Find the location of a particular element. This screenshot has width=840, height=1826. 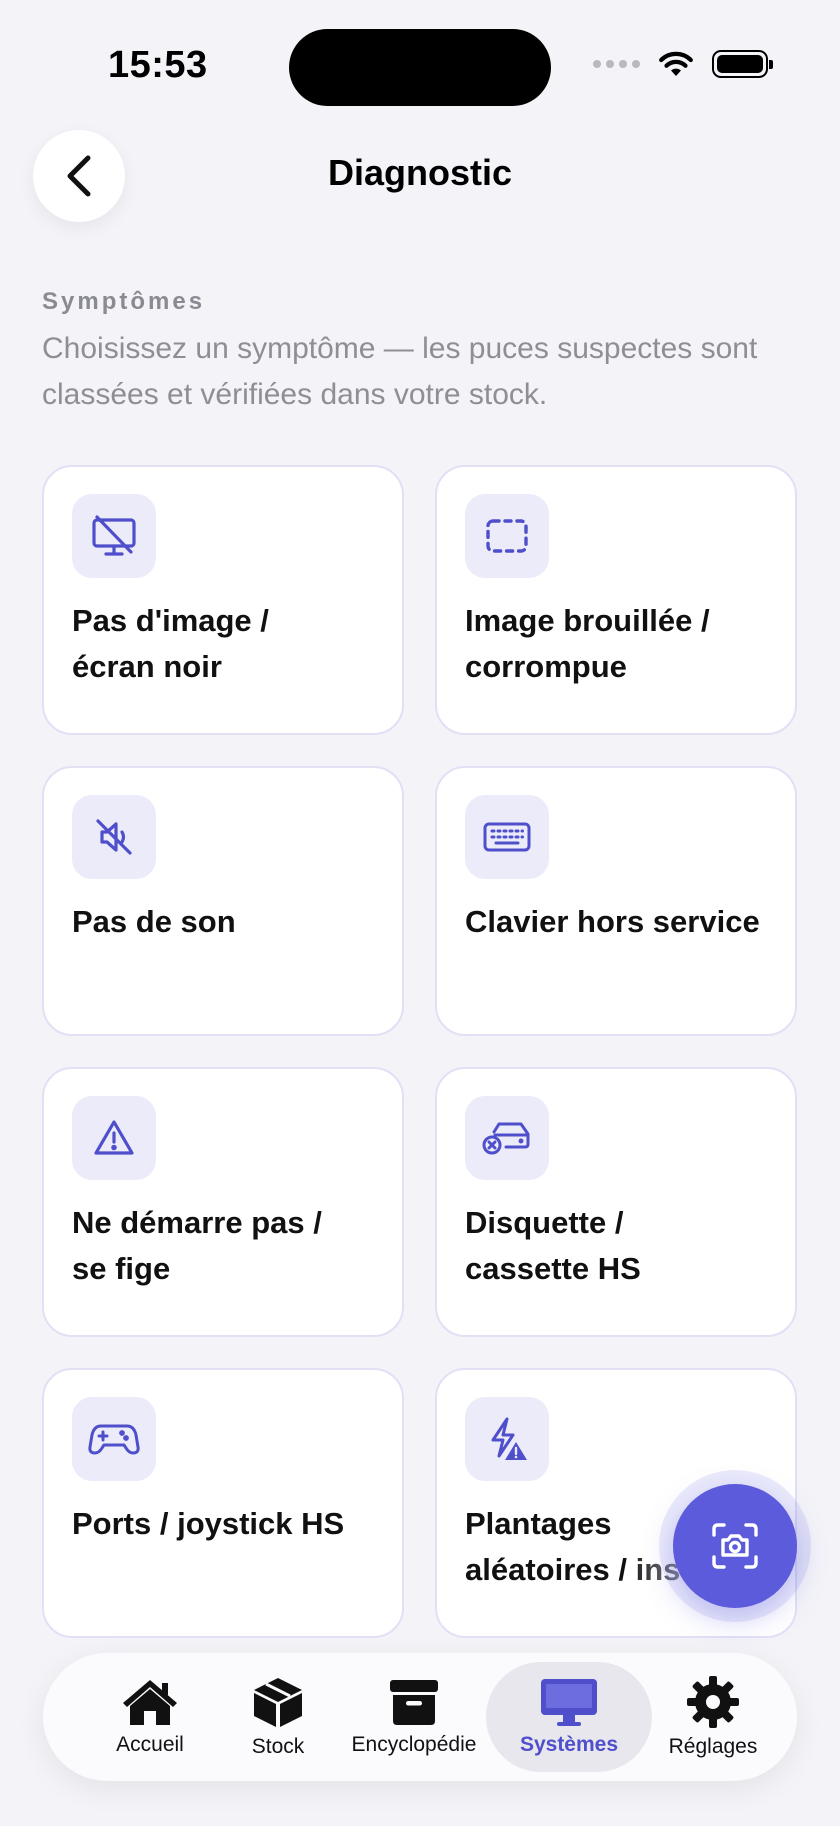

display-off-icon is located at coordinates (114, 536).